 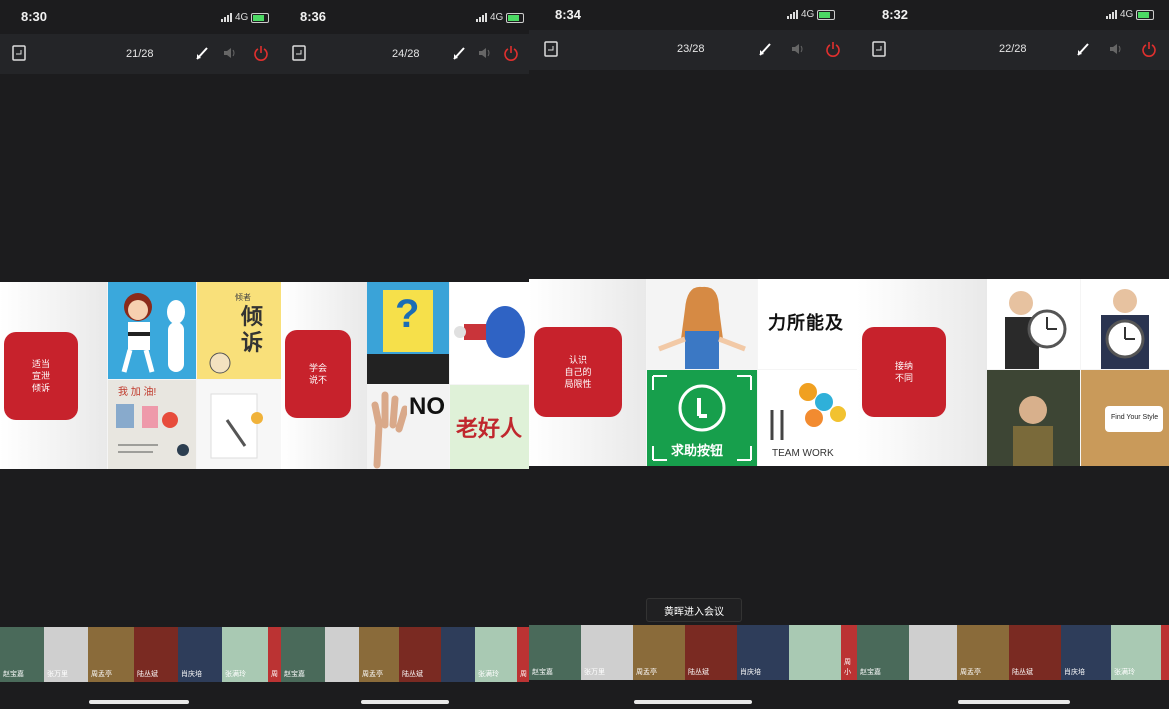 What do you see at coordinates (515, 17) in the screenshot?
I see `battery-icon` at bounding box center [515, 17].